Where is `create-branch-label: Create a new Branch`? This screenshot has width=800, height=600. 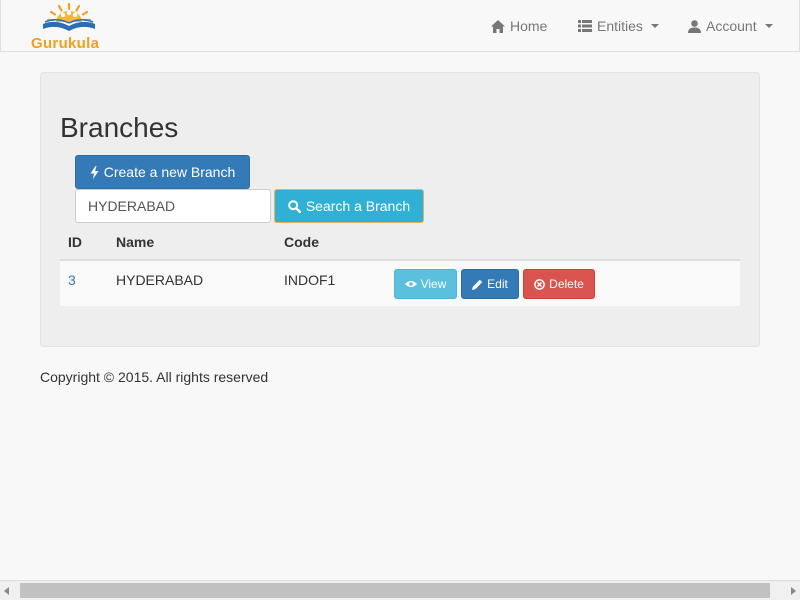
create-branch-label: Create a new Branch is located at coordinates (169, 172).